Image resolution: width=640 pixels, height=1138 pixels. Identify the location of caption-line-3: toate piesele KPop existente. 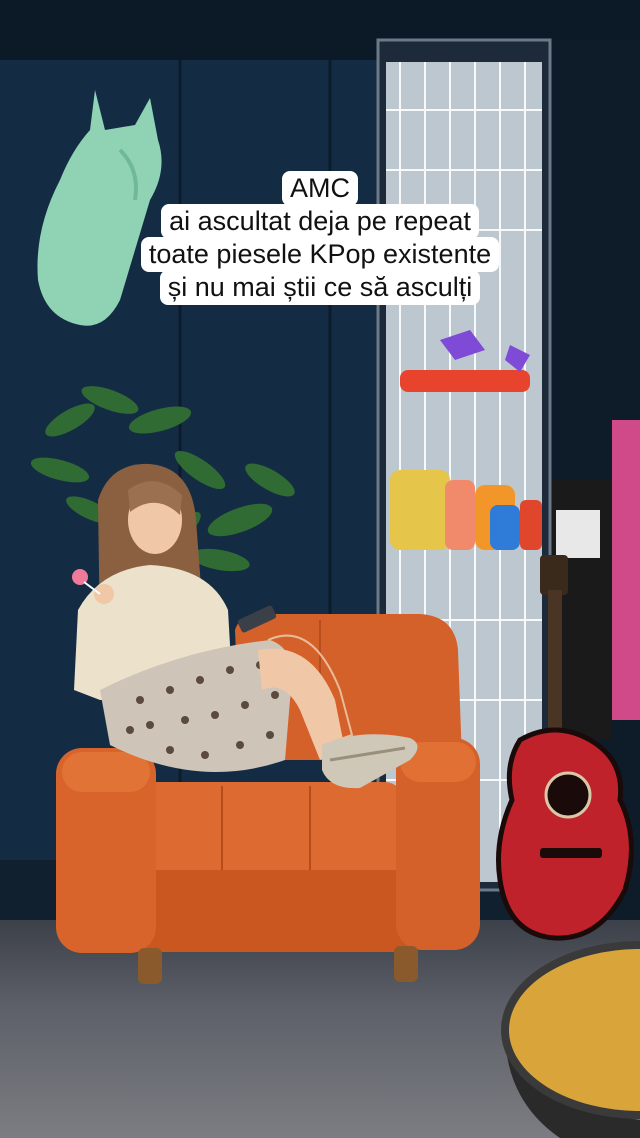
(320, 254).